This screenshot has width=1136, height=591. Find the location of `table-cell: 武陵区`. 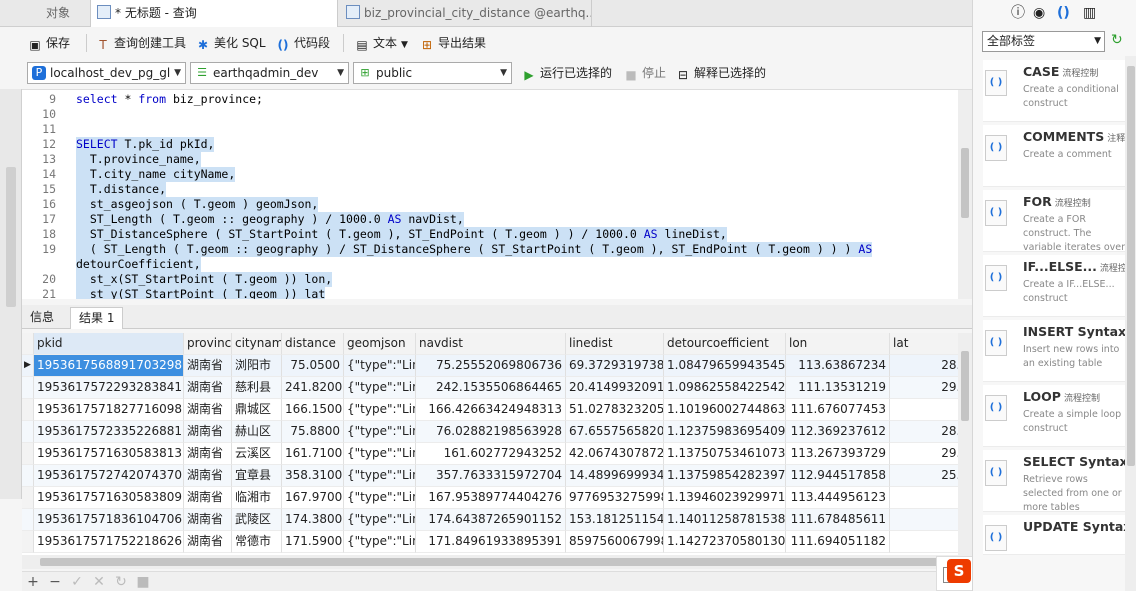

table-cell: 武陵区 is located at coordinates (257, 520).